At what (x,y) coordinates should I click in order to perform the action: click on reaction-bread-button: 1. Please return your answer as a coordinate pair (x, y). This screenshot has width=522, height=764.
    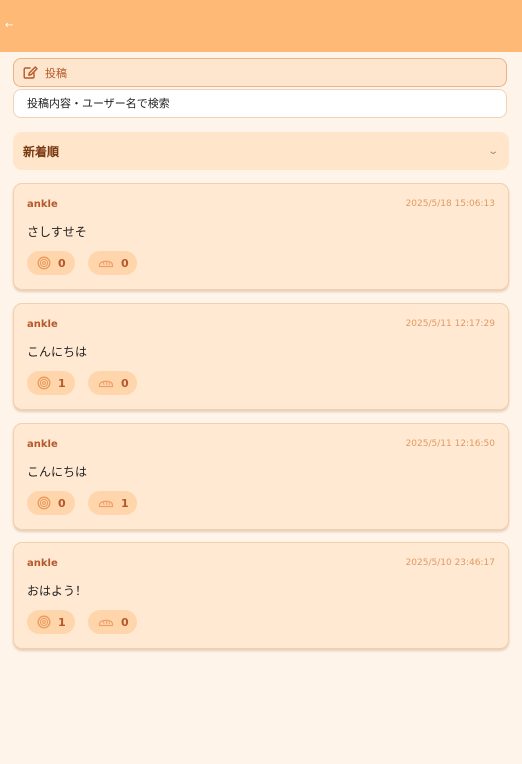
    Looking at the image, I should click on (112, 503).